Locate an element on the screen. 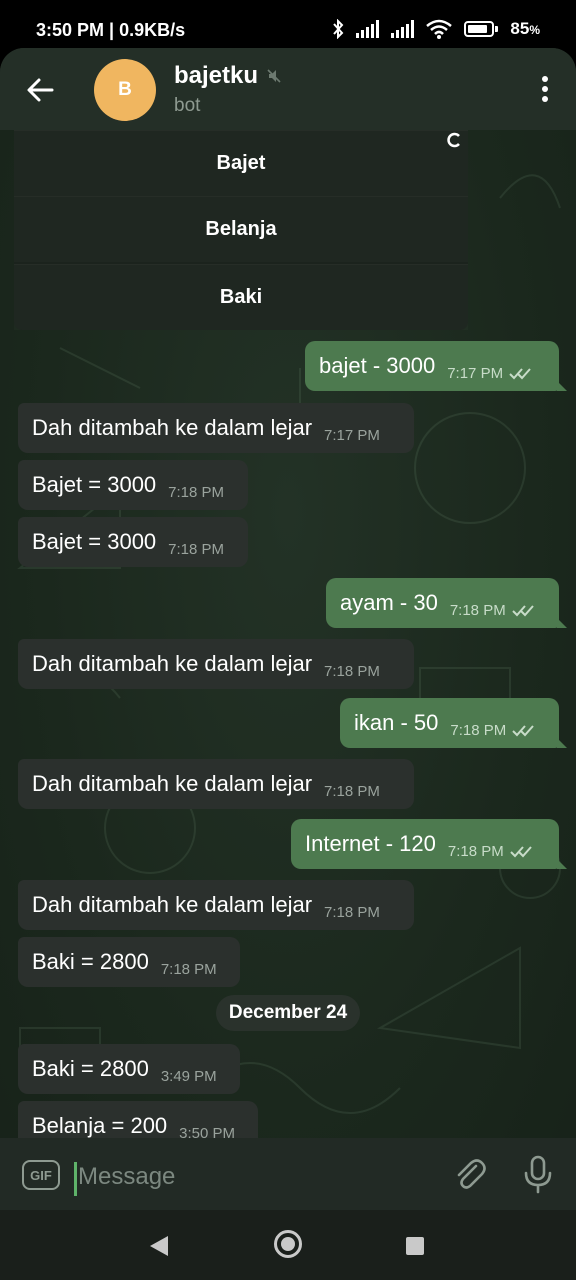 The image size is (576, 1280). status-icons: 85% is located at coordinates (436, 29).